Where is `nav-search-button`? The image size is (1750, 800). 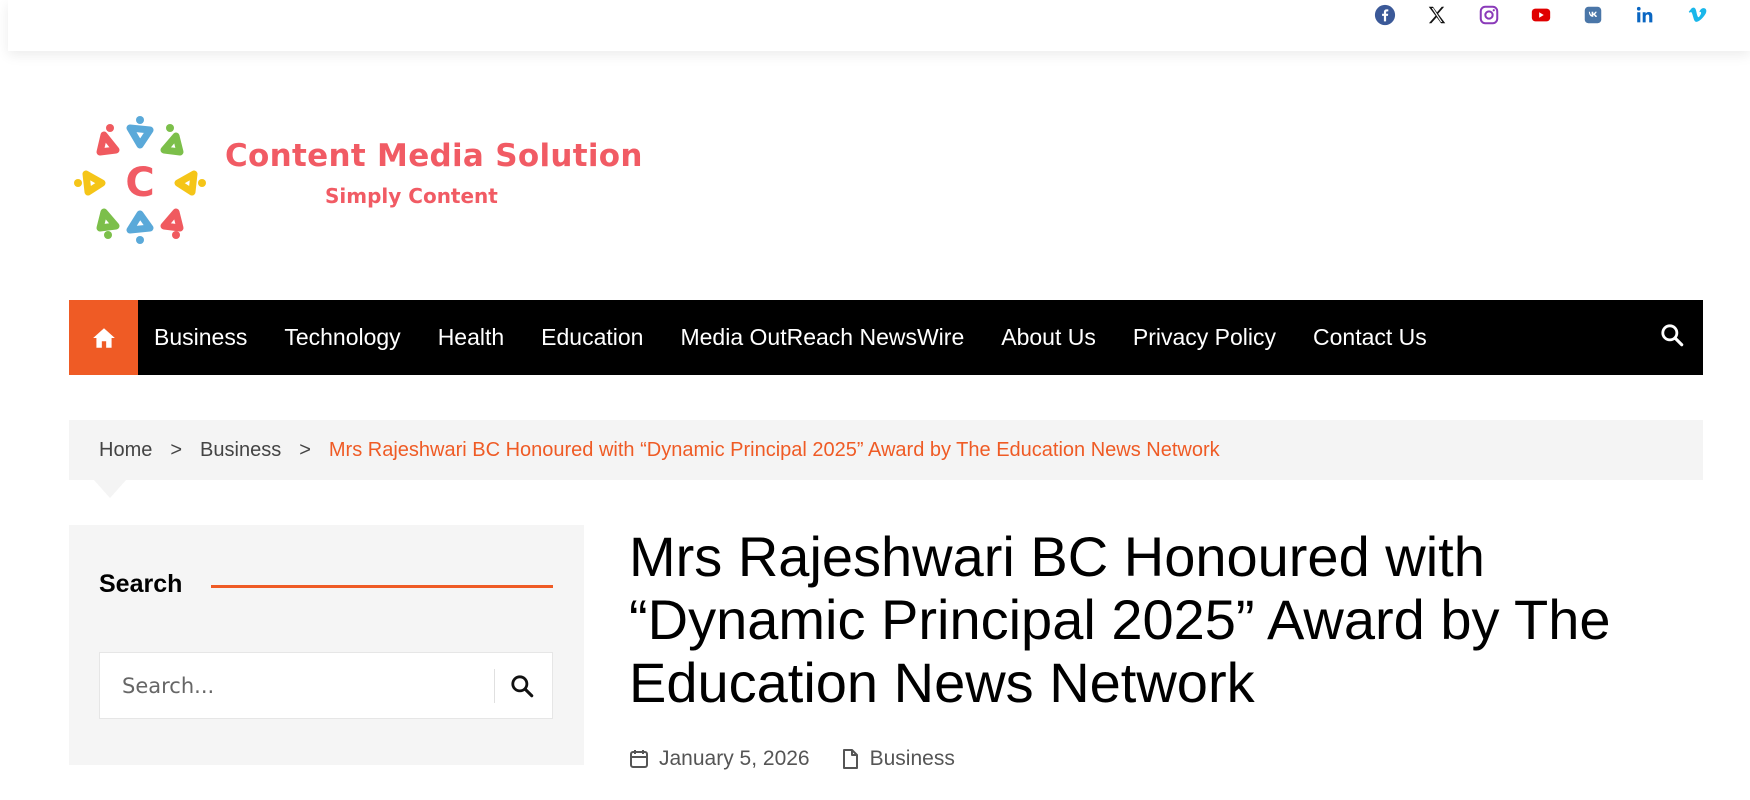
nav-search-button is located at coordinates (1674, 337).